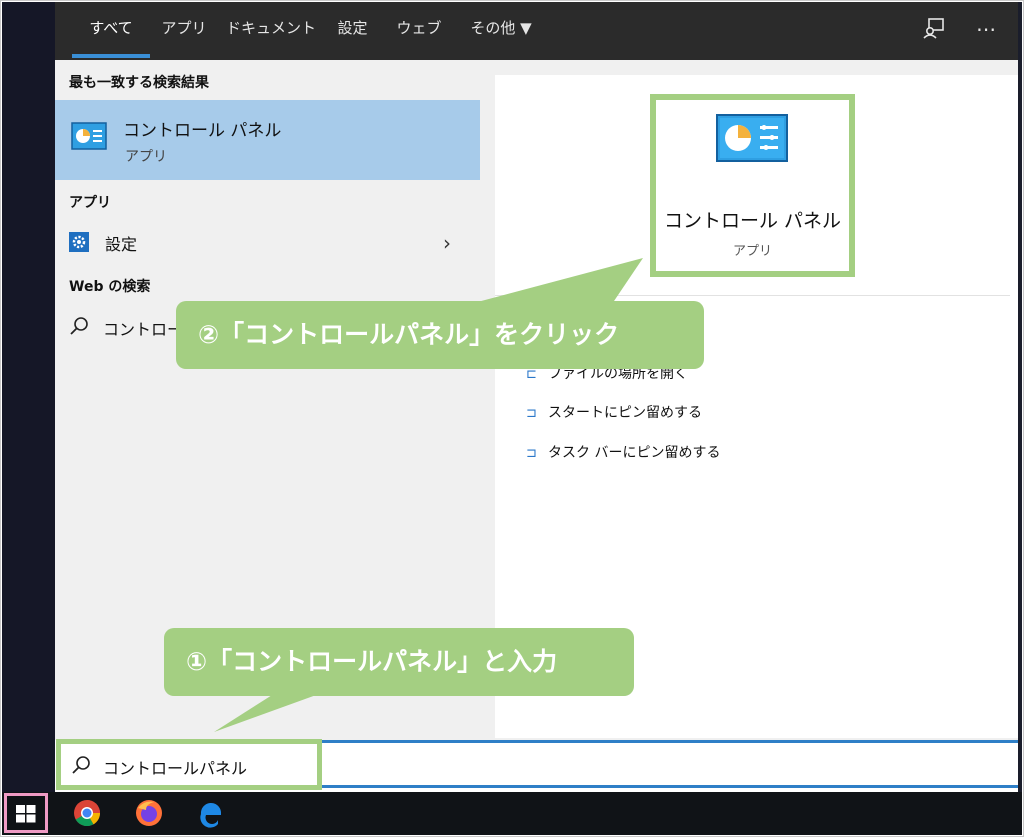  I want to click on callout-step-2: ②「コントロールパネル」をクリック, so click(440, 335).